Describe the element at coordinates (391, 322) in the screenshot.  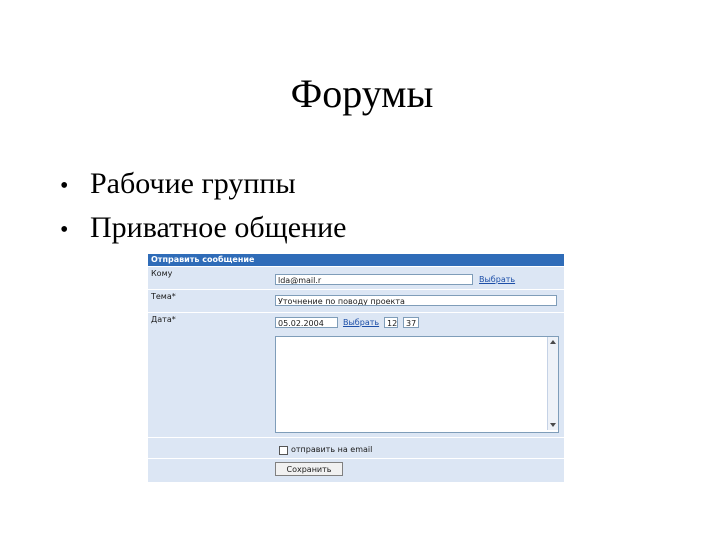
I see `hour-input: 12` at that location.